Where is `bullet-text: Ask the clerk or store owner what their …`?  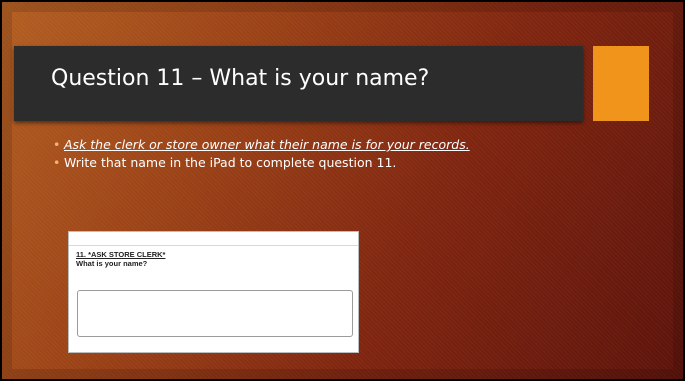 bullet-text: Ask the clerk or store owner what their … is located at coordinates (267, 144).